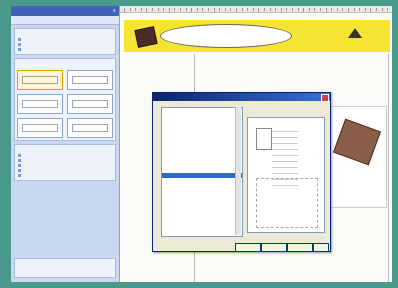  Describe the element at coordinates (388, 168) in the screenshot. I see `column-guide` at that location.